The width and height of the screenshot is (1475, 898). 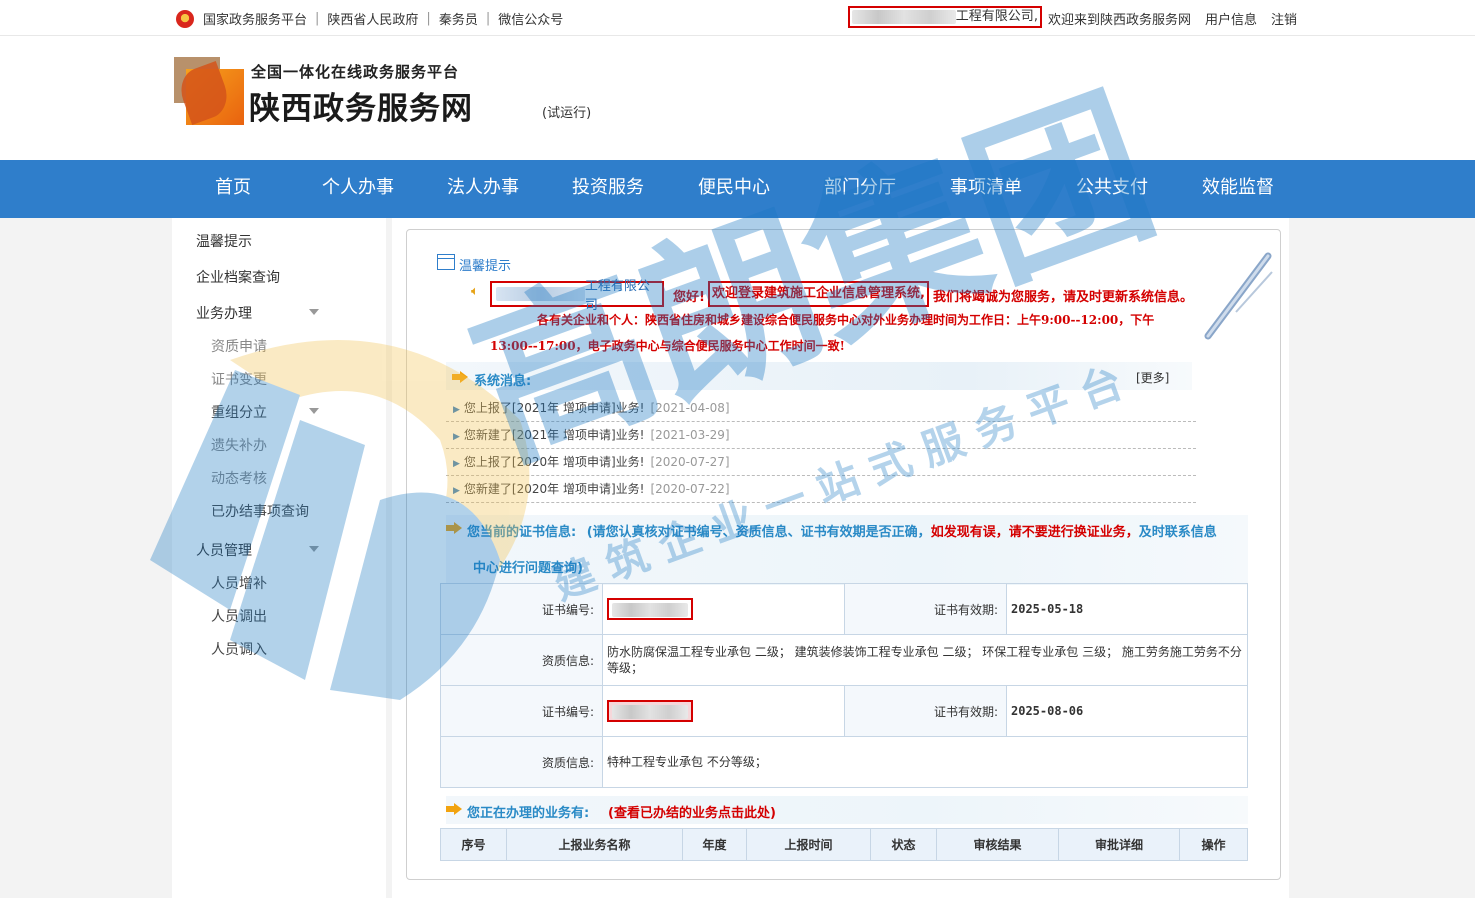 What do you see at coordinates (209, 91) in the screenshot?
I see `site-logo-icon` at bounding box center [209, 91].